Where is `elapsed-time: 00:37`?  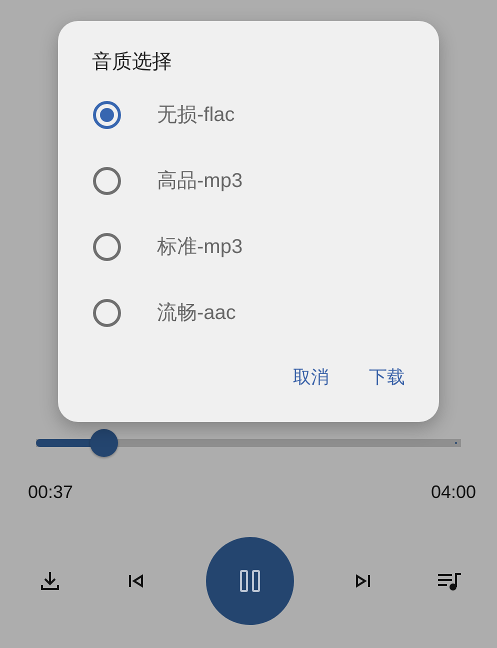
elapsed-time: 00:37 is located at coordinates (51, 492).